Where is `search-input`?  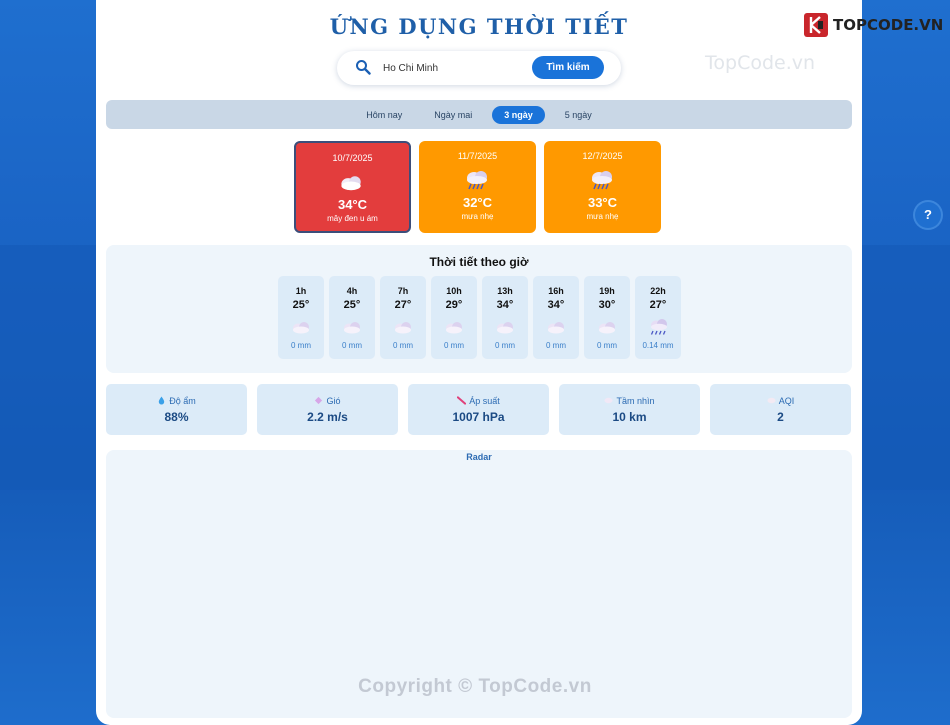 search-input is located at coordinates (453, 68).